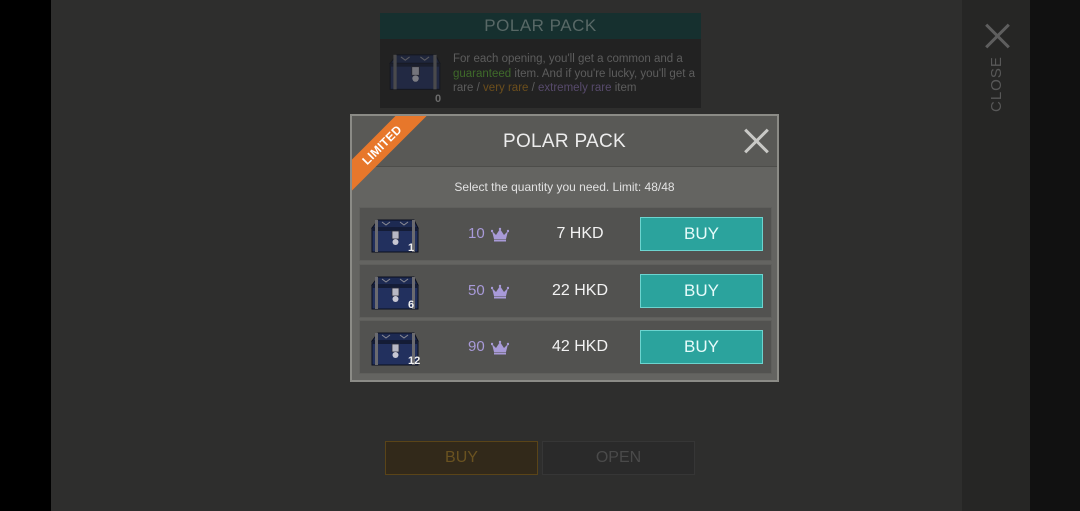 The image size is (1080, 511). Describe the element at coordinates (575, 88) in the screenshot. I see `desc-extremely-rare: extremely rare` at that location.